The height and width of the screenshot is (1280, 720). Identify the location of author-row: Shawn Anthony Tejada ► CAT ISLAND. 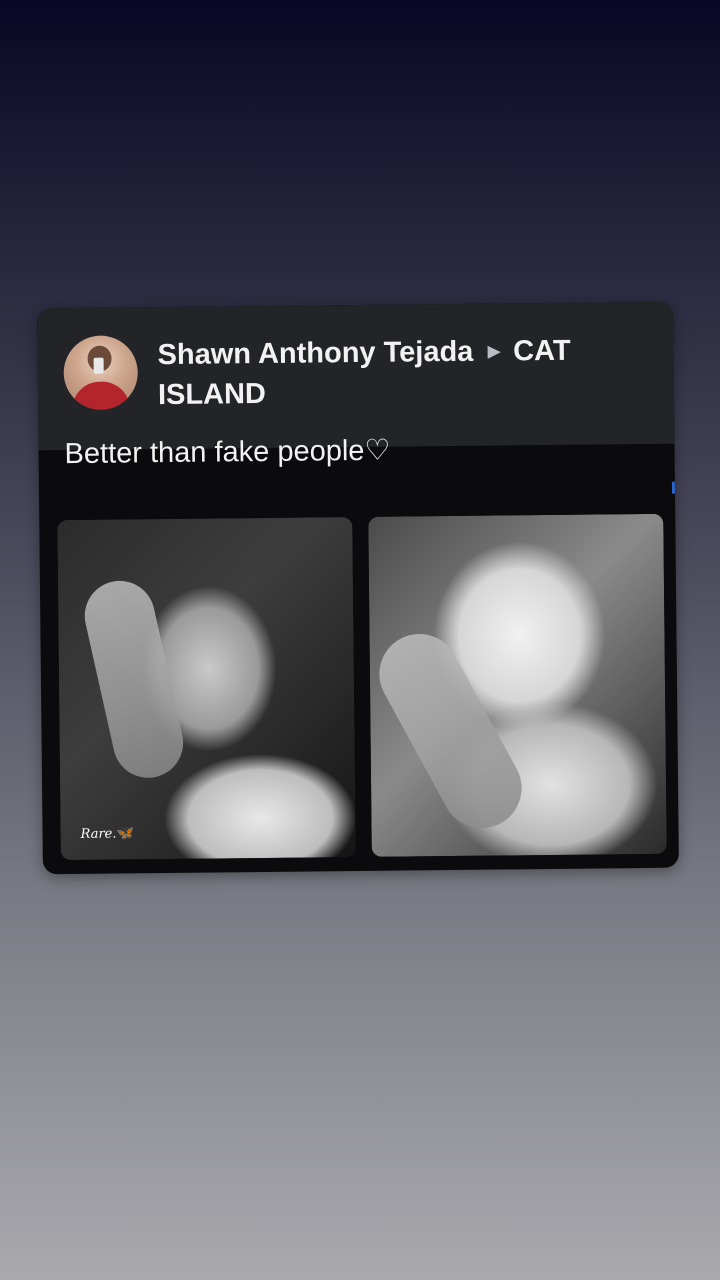
(355, 373).